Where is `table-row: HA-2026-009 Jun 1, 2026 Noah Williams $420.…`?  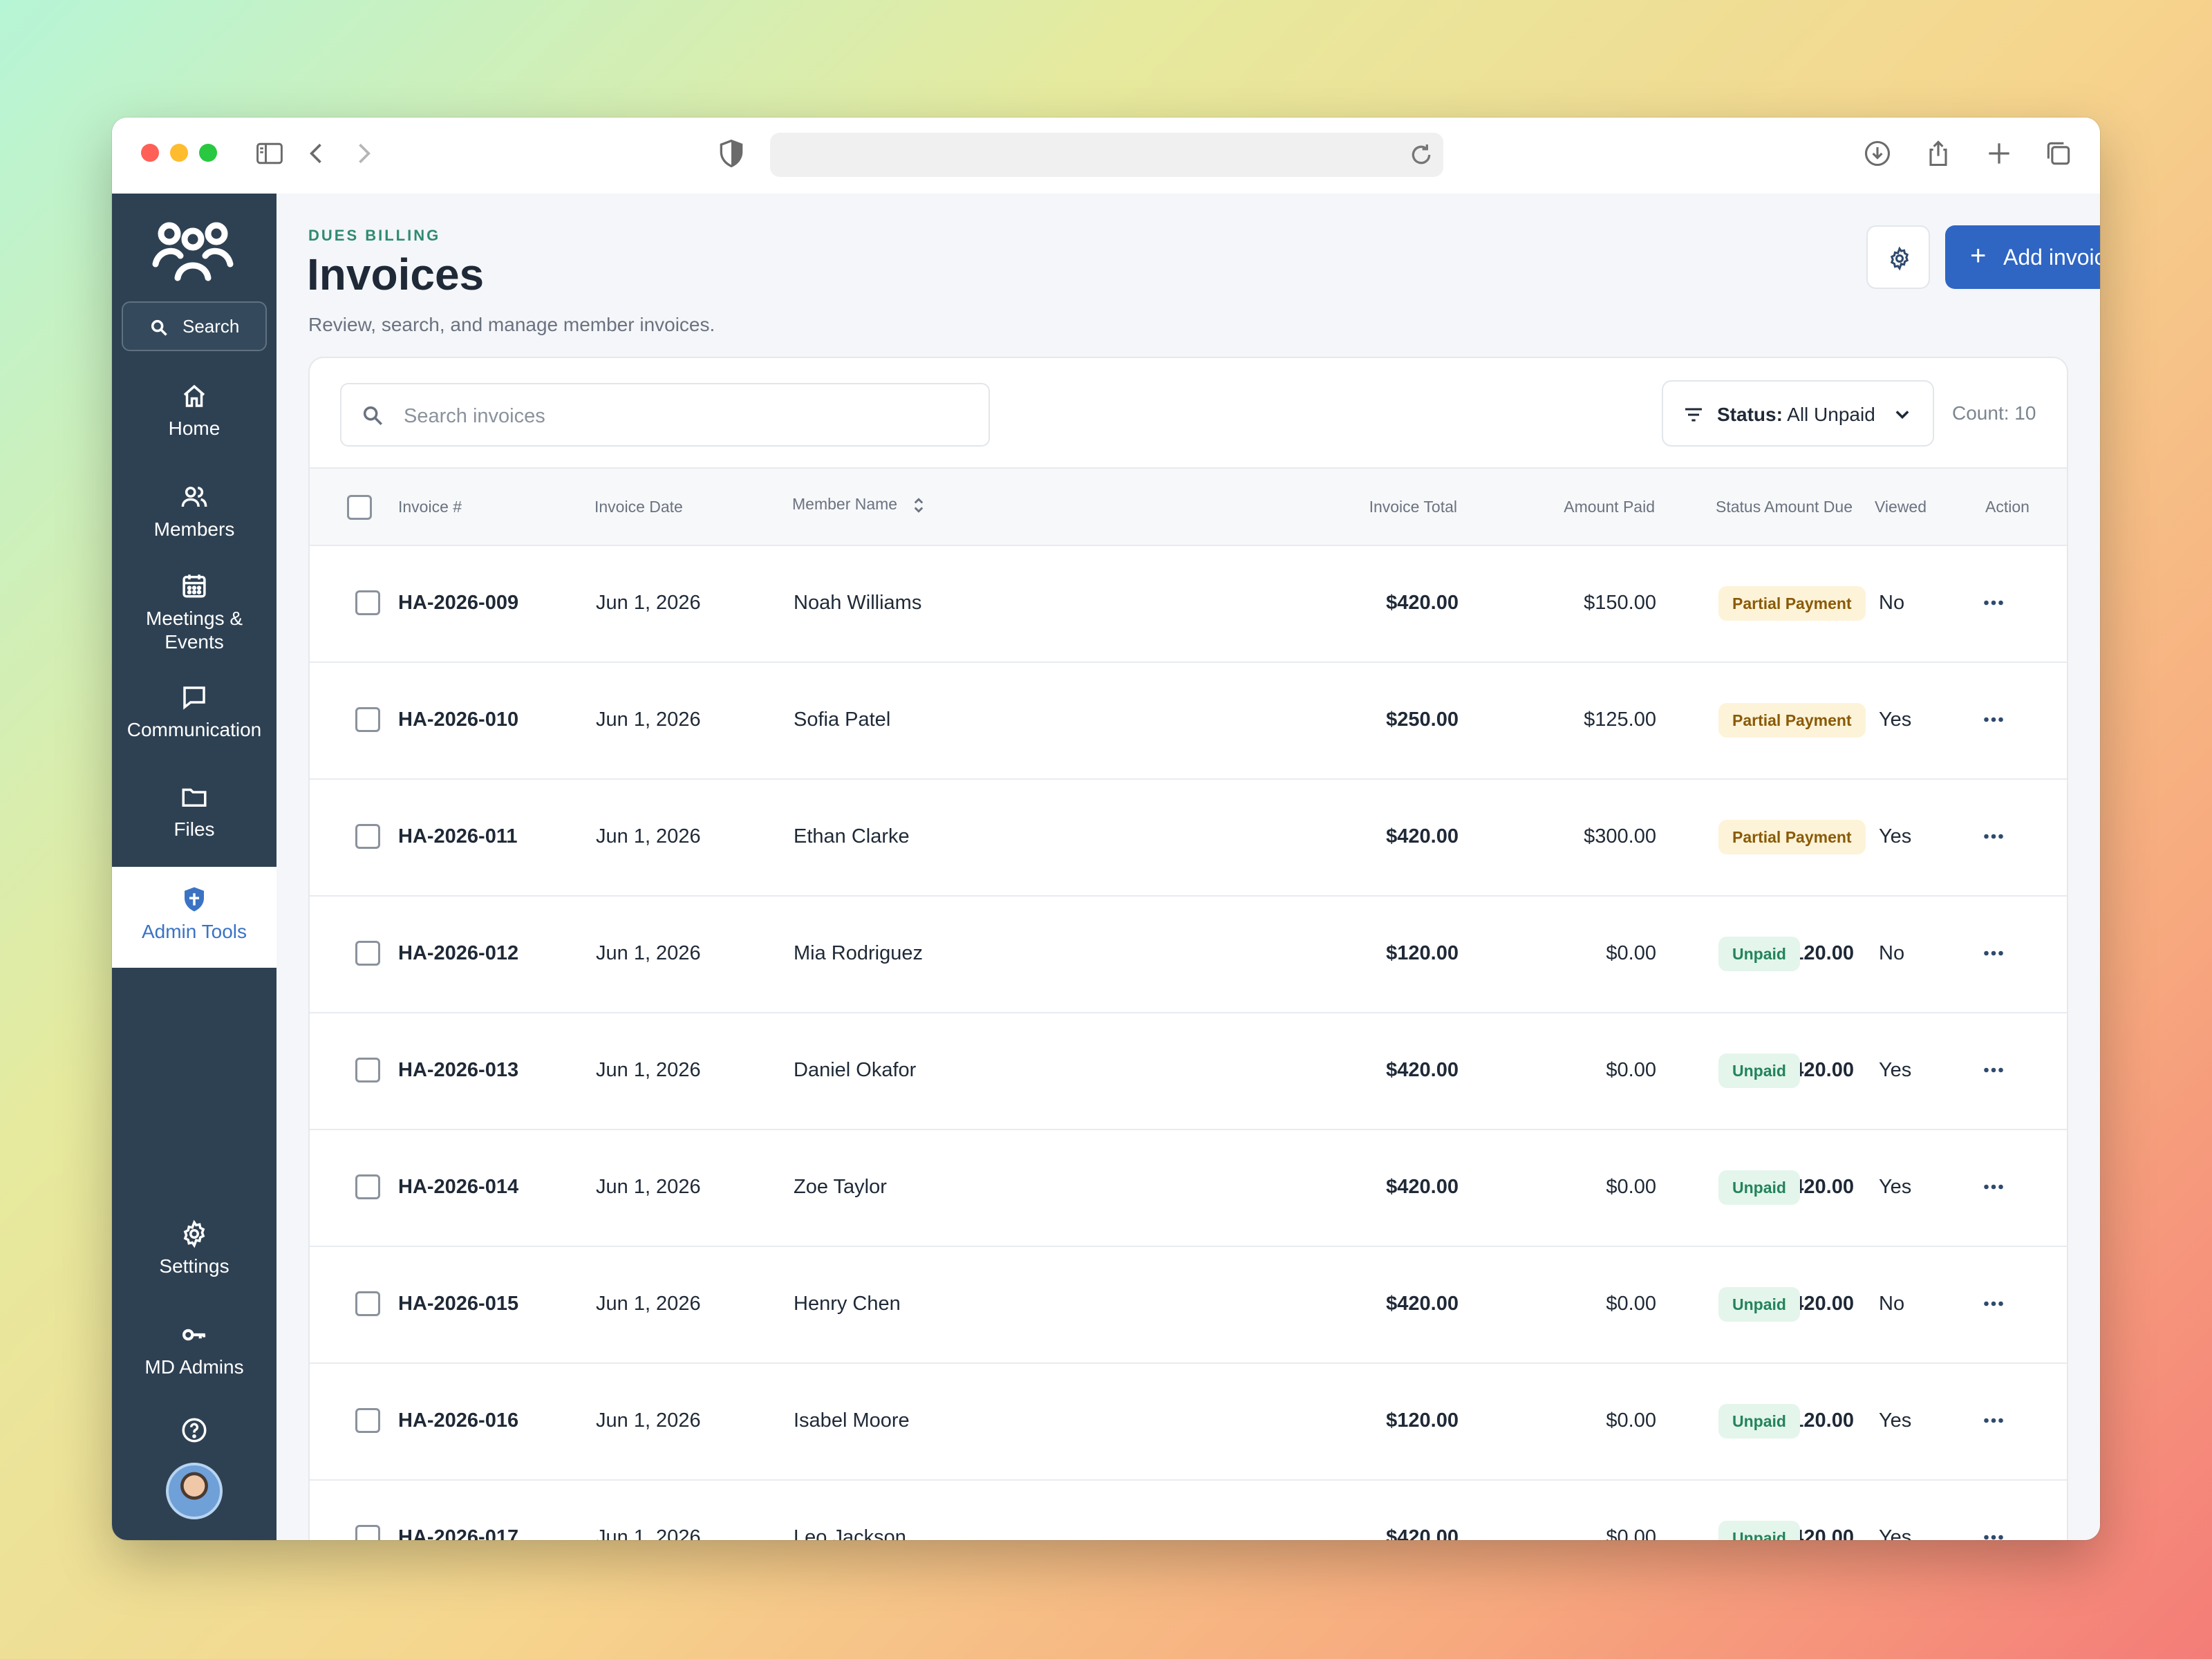
table-row: HA-2026-009 Jun 1, 2026 Noah Williams $420.… is located at coordinates (1188, 604).